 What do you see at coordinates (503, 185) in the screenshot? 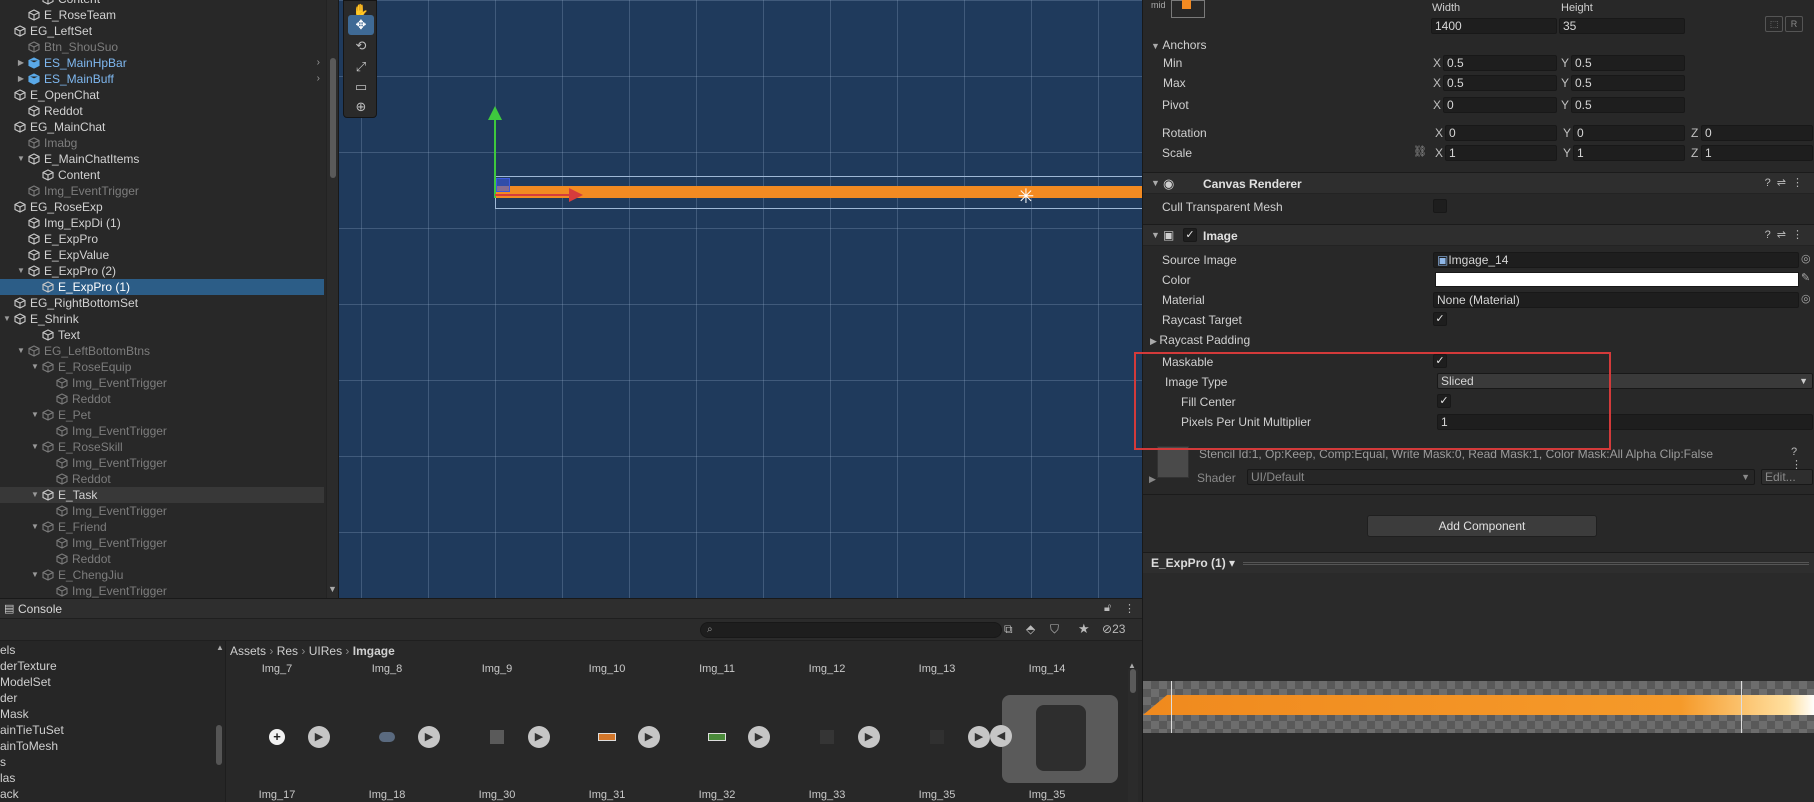
I see `gizmo-plane-handle` at bounding box center [503, 185].